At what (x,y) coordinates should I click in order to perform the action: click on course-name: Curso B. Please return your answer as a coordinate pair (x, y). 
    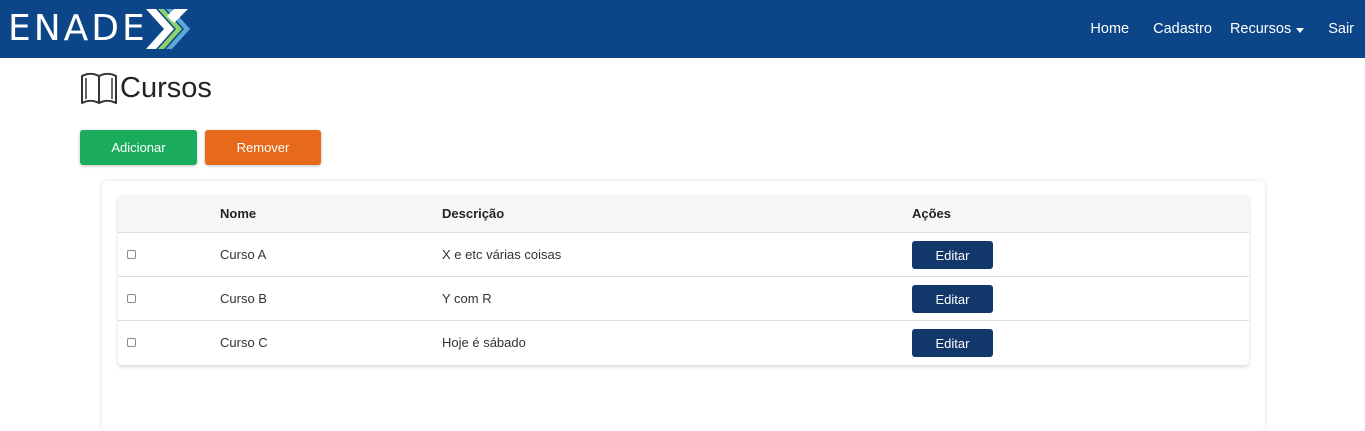
    Looking at the image, I should click on (243, 298).